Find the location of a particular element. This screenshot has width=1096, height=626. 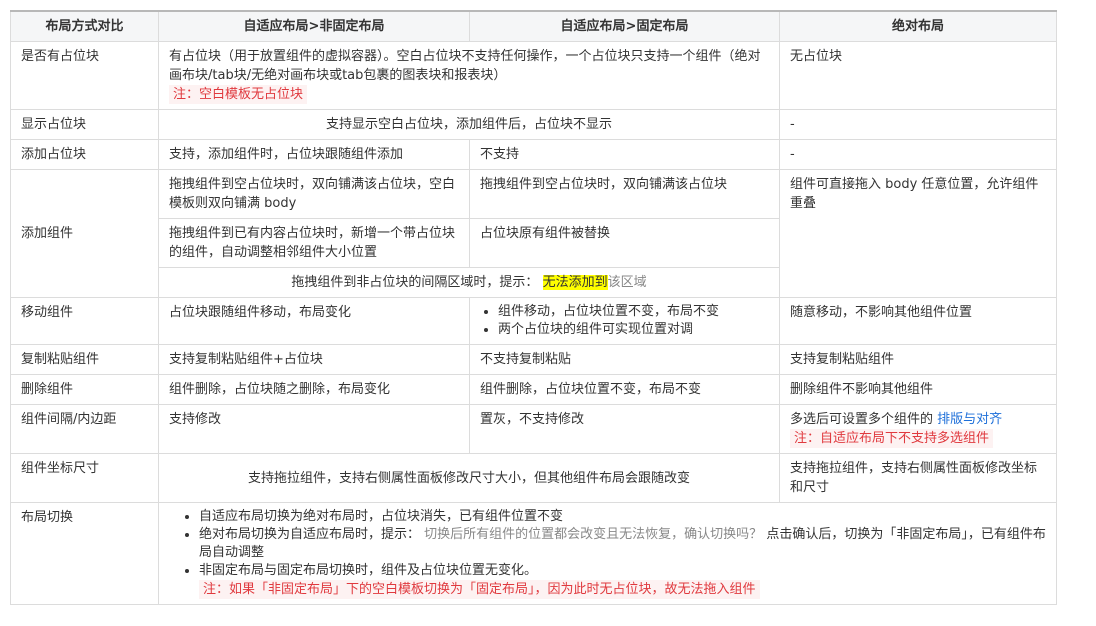

note-badge: 注：自适应布局下不支持多选组件 is located at coordinates (892, 438).